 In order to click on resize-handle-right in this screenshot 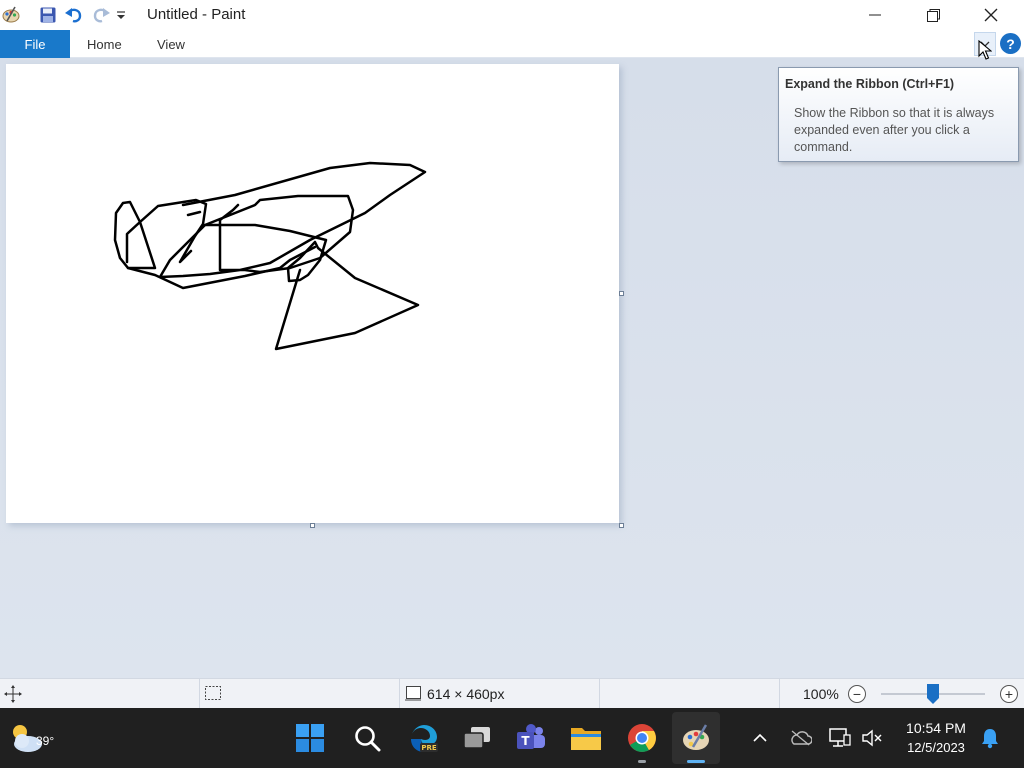, I will do `click(621, 293)`.